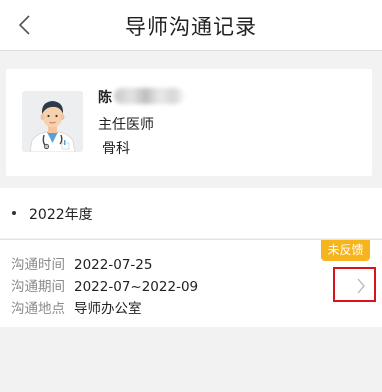  I want to click on record-location-label: 沟通地点, so click(38, 309).